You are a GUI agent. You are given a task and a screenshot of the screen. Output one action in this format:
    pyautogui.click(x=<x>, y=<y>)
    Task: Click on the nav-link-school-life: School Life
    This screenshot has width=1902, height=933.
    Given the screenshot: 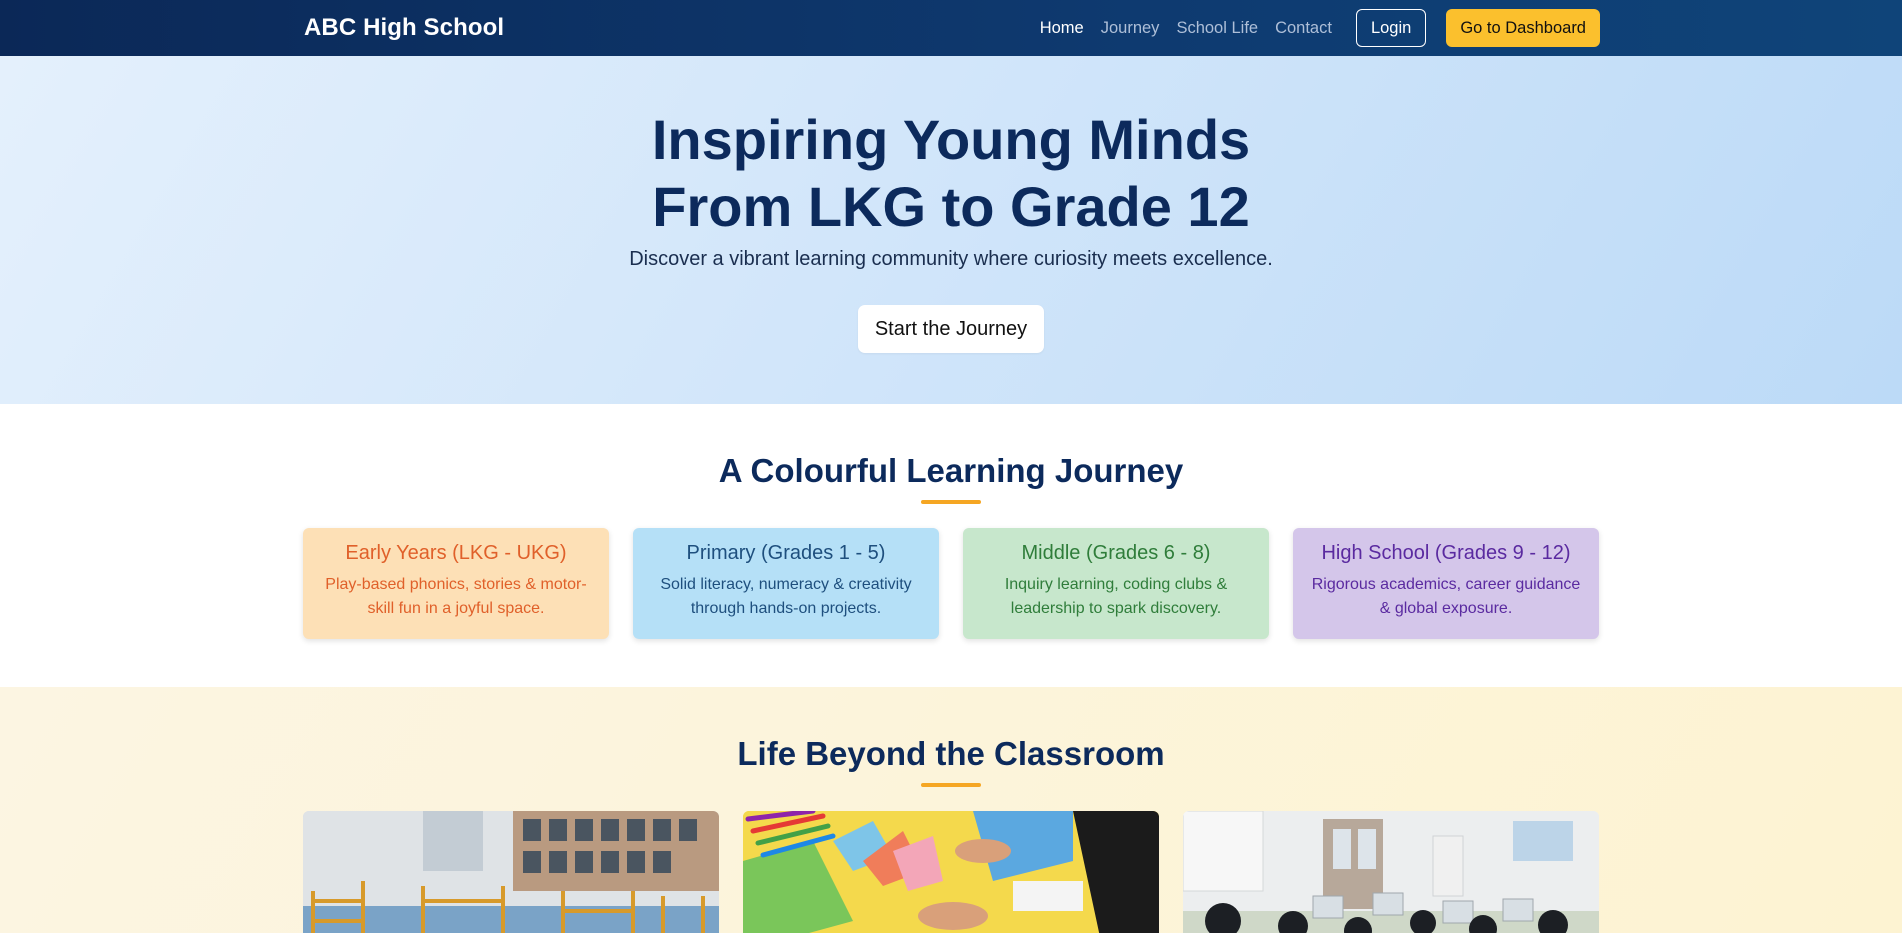 What is the action you would take?
    pyautogui.click(x=1217, y=28)
    